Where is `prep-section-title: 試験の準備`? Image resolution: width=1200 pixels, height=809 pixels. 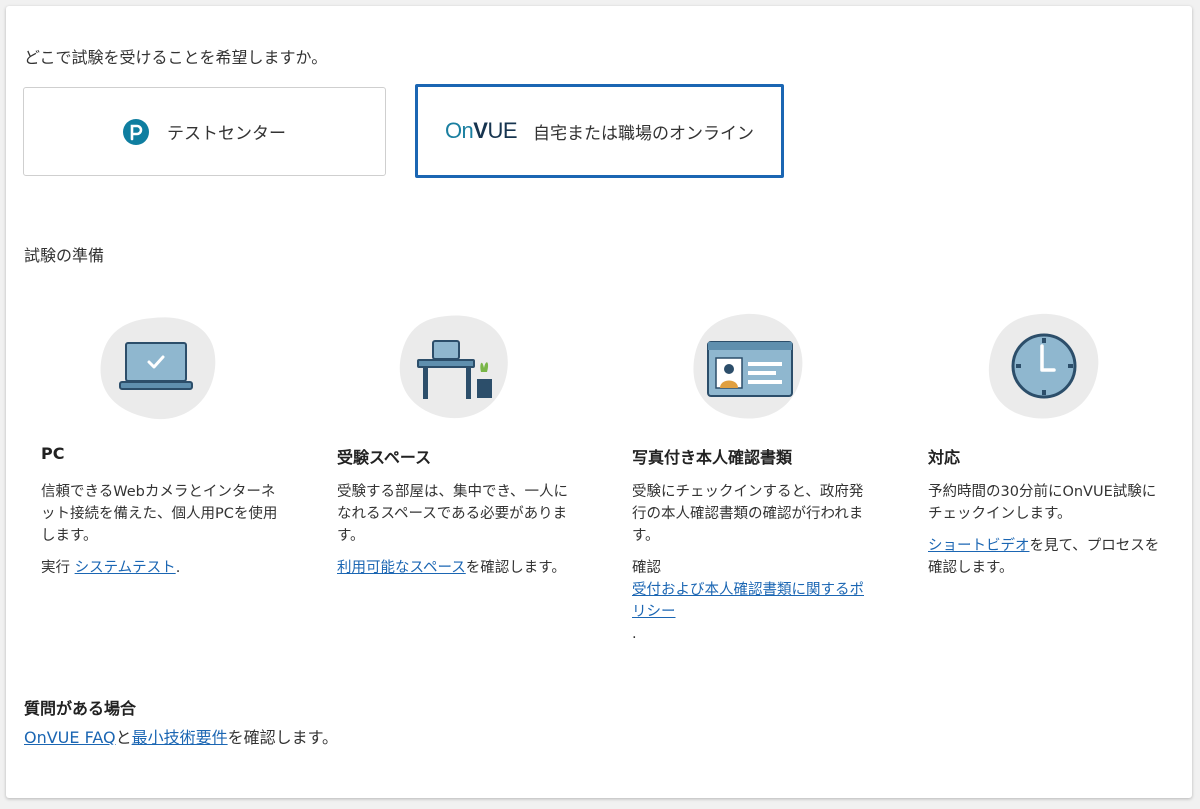
prep-section-title: 試験の準備 is located at coordinates (64, 255).